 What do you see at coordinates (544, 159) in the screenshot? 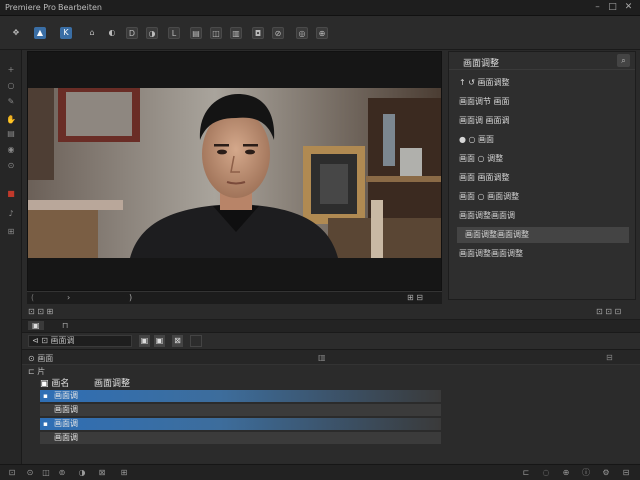
I see `effect-item: 画面 ○ 调整` at bounding box center [544, 159].